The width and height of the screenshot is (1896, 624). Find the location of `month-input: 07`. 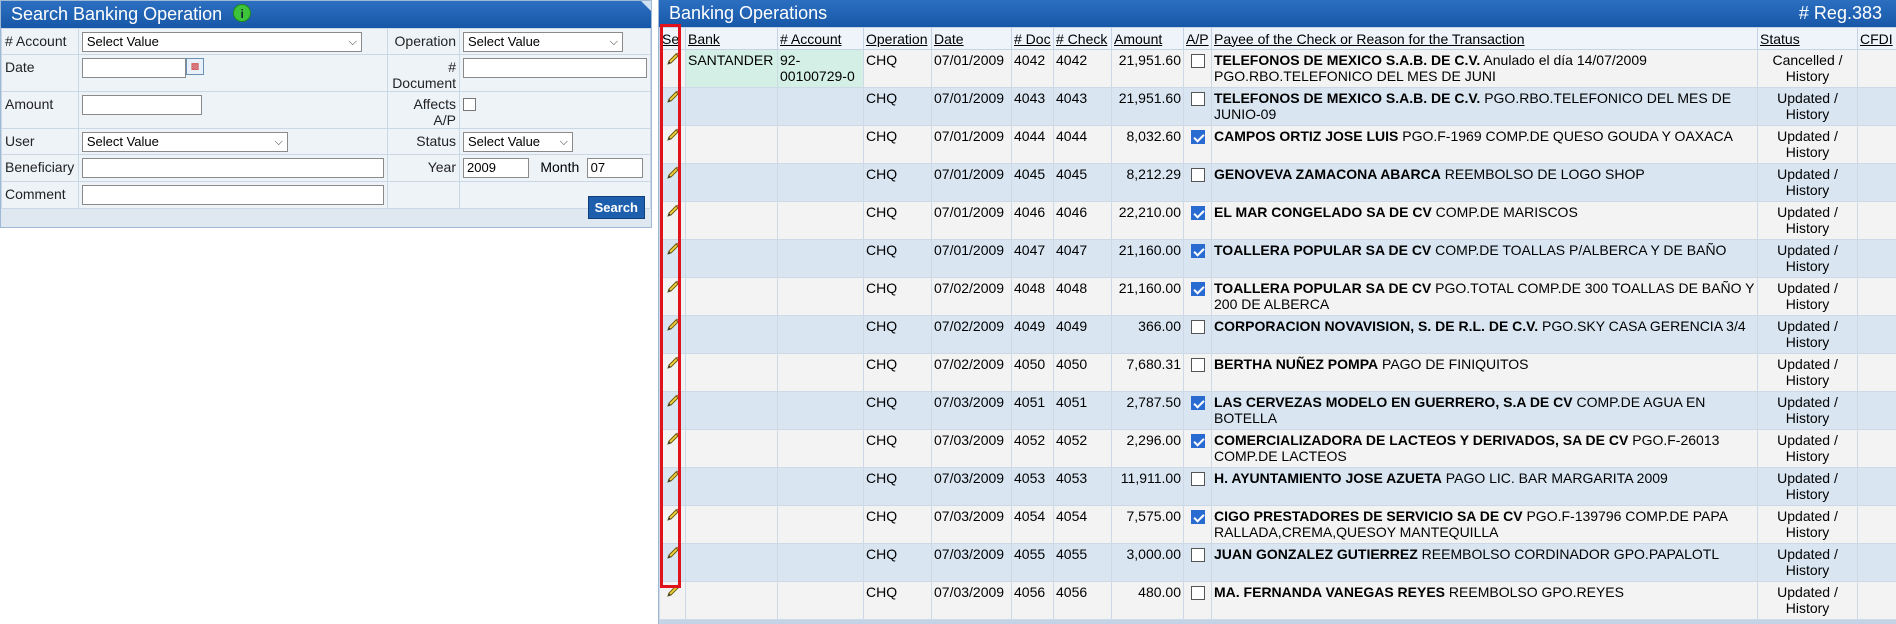

month-input: 07 is located at coordinates (614, 168).